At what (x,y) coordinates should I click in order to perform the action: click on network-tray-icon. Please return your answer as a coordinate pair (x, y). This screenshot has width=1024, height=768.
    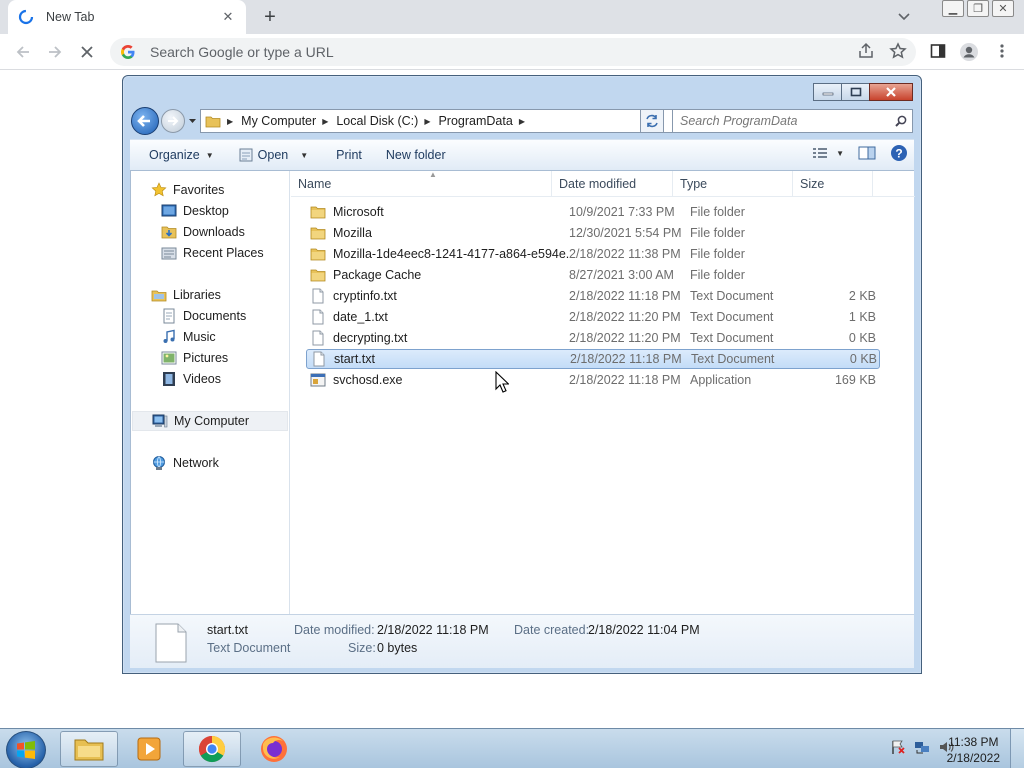
    Looking at the image, I should click on (922, 747).